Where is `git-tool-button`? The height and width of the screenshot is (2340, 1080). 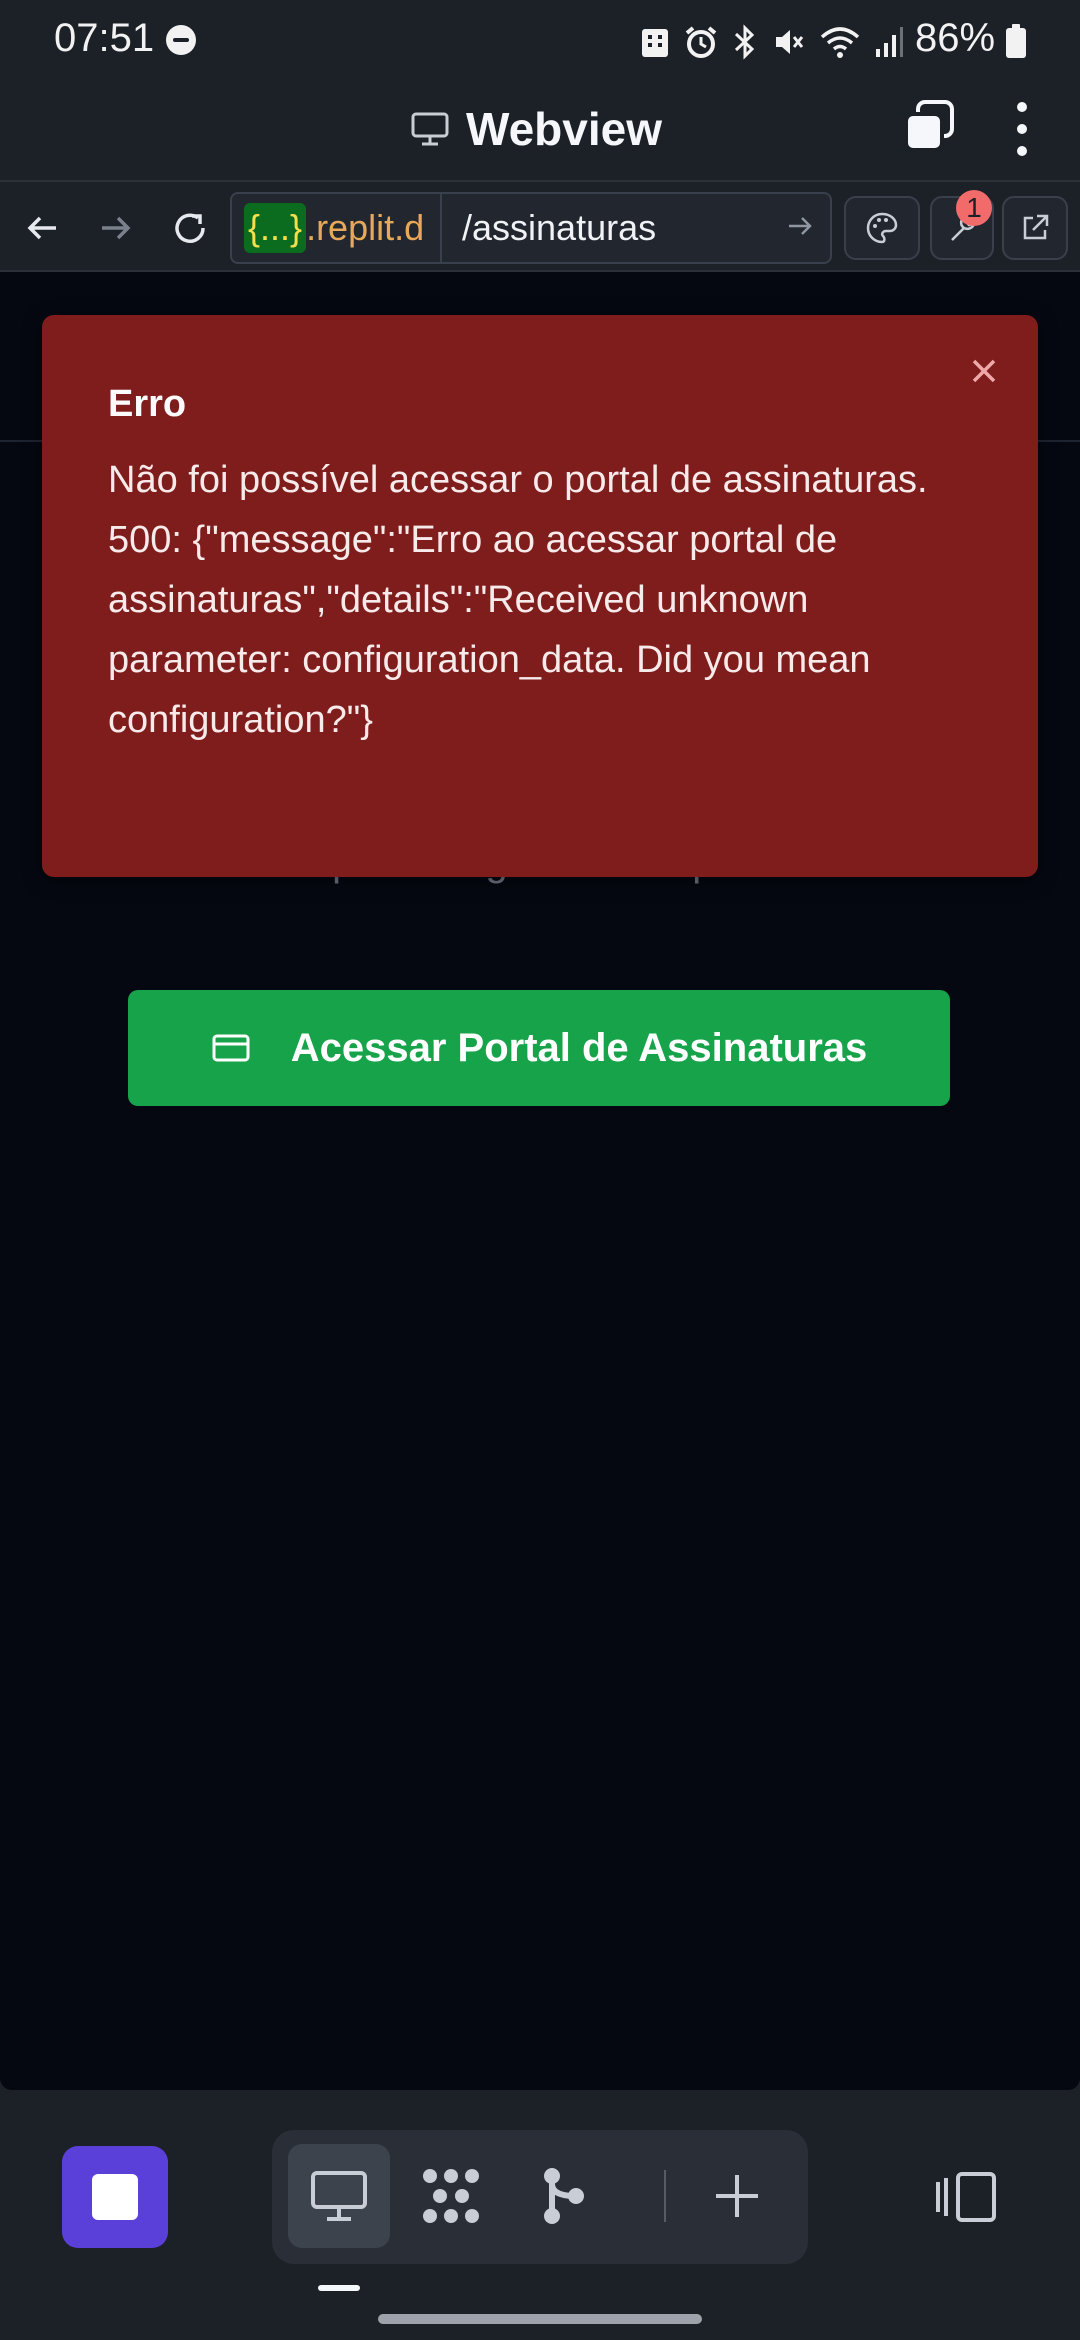 git-tool-button is located at coordinates (563, 2196).